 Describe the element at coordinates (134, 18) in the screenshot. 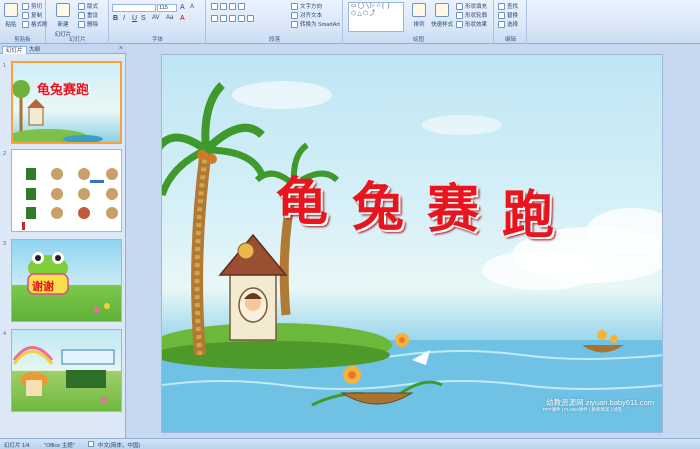

I see `underline-button: U` at that location.